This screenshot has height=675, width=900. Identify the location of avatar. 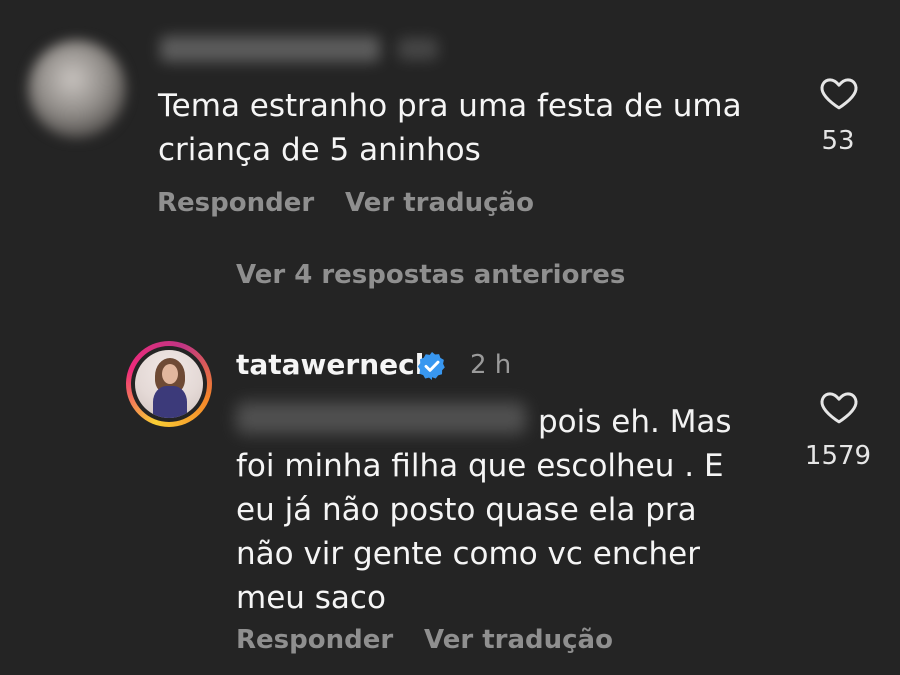
(169, 384).